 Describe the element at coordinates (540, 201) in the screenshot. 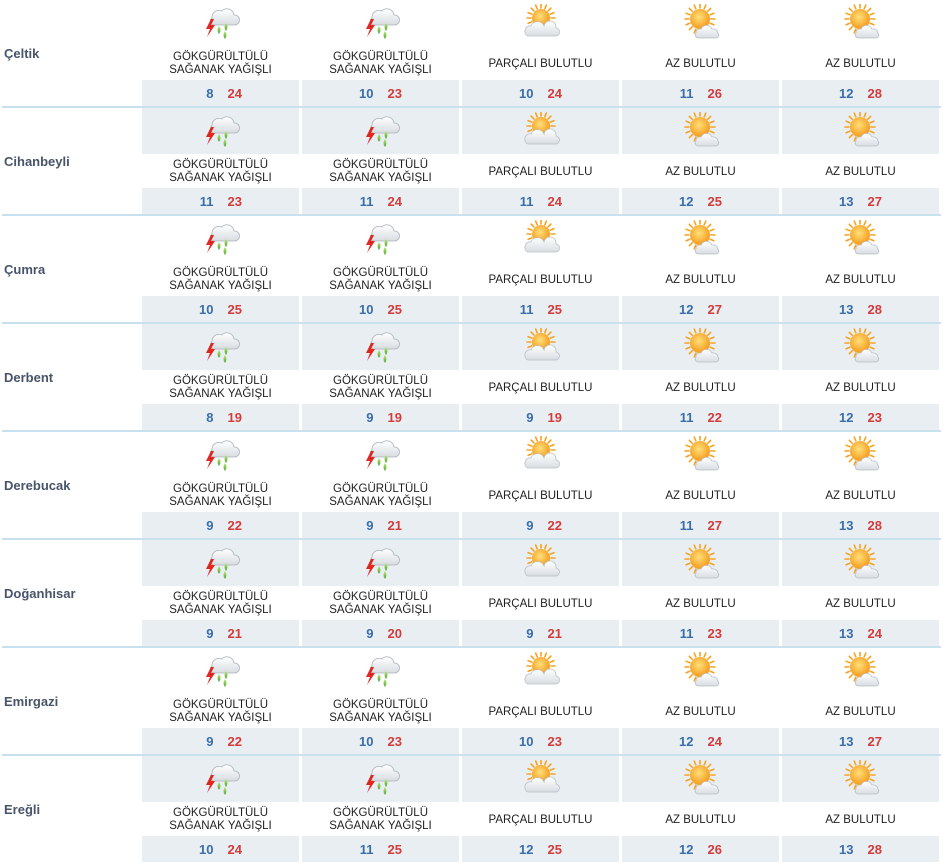

I see `temperature-range: 11 24` at that location.